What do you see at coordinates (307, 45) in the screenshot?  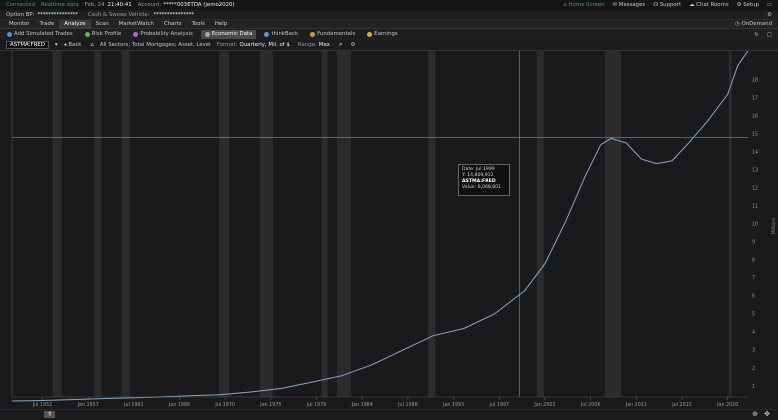 I see `range-label: Range:` at bounding box center [307, 45].